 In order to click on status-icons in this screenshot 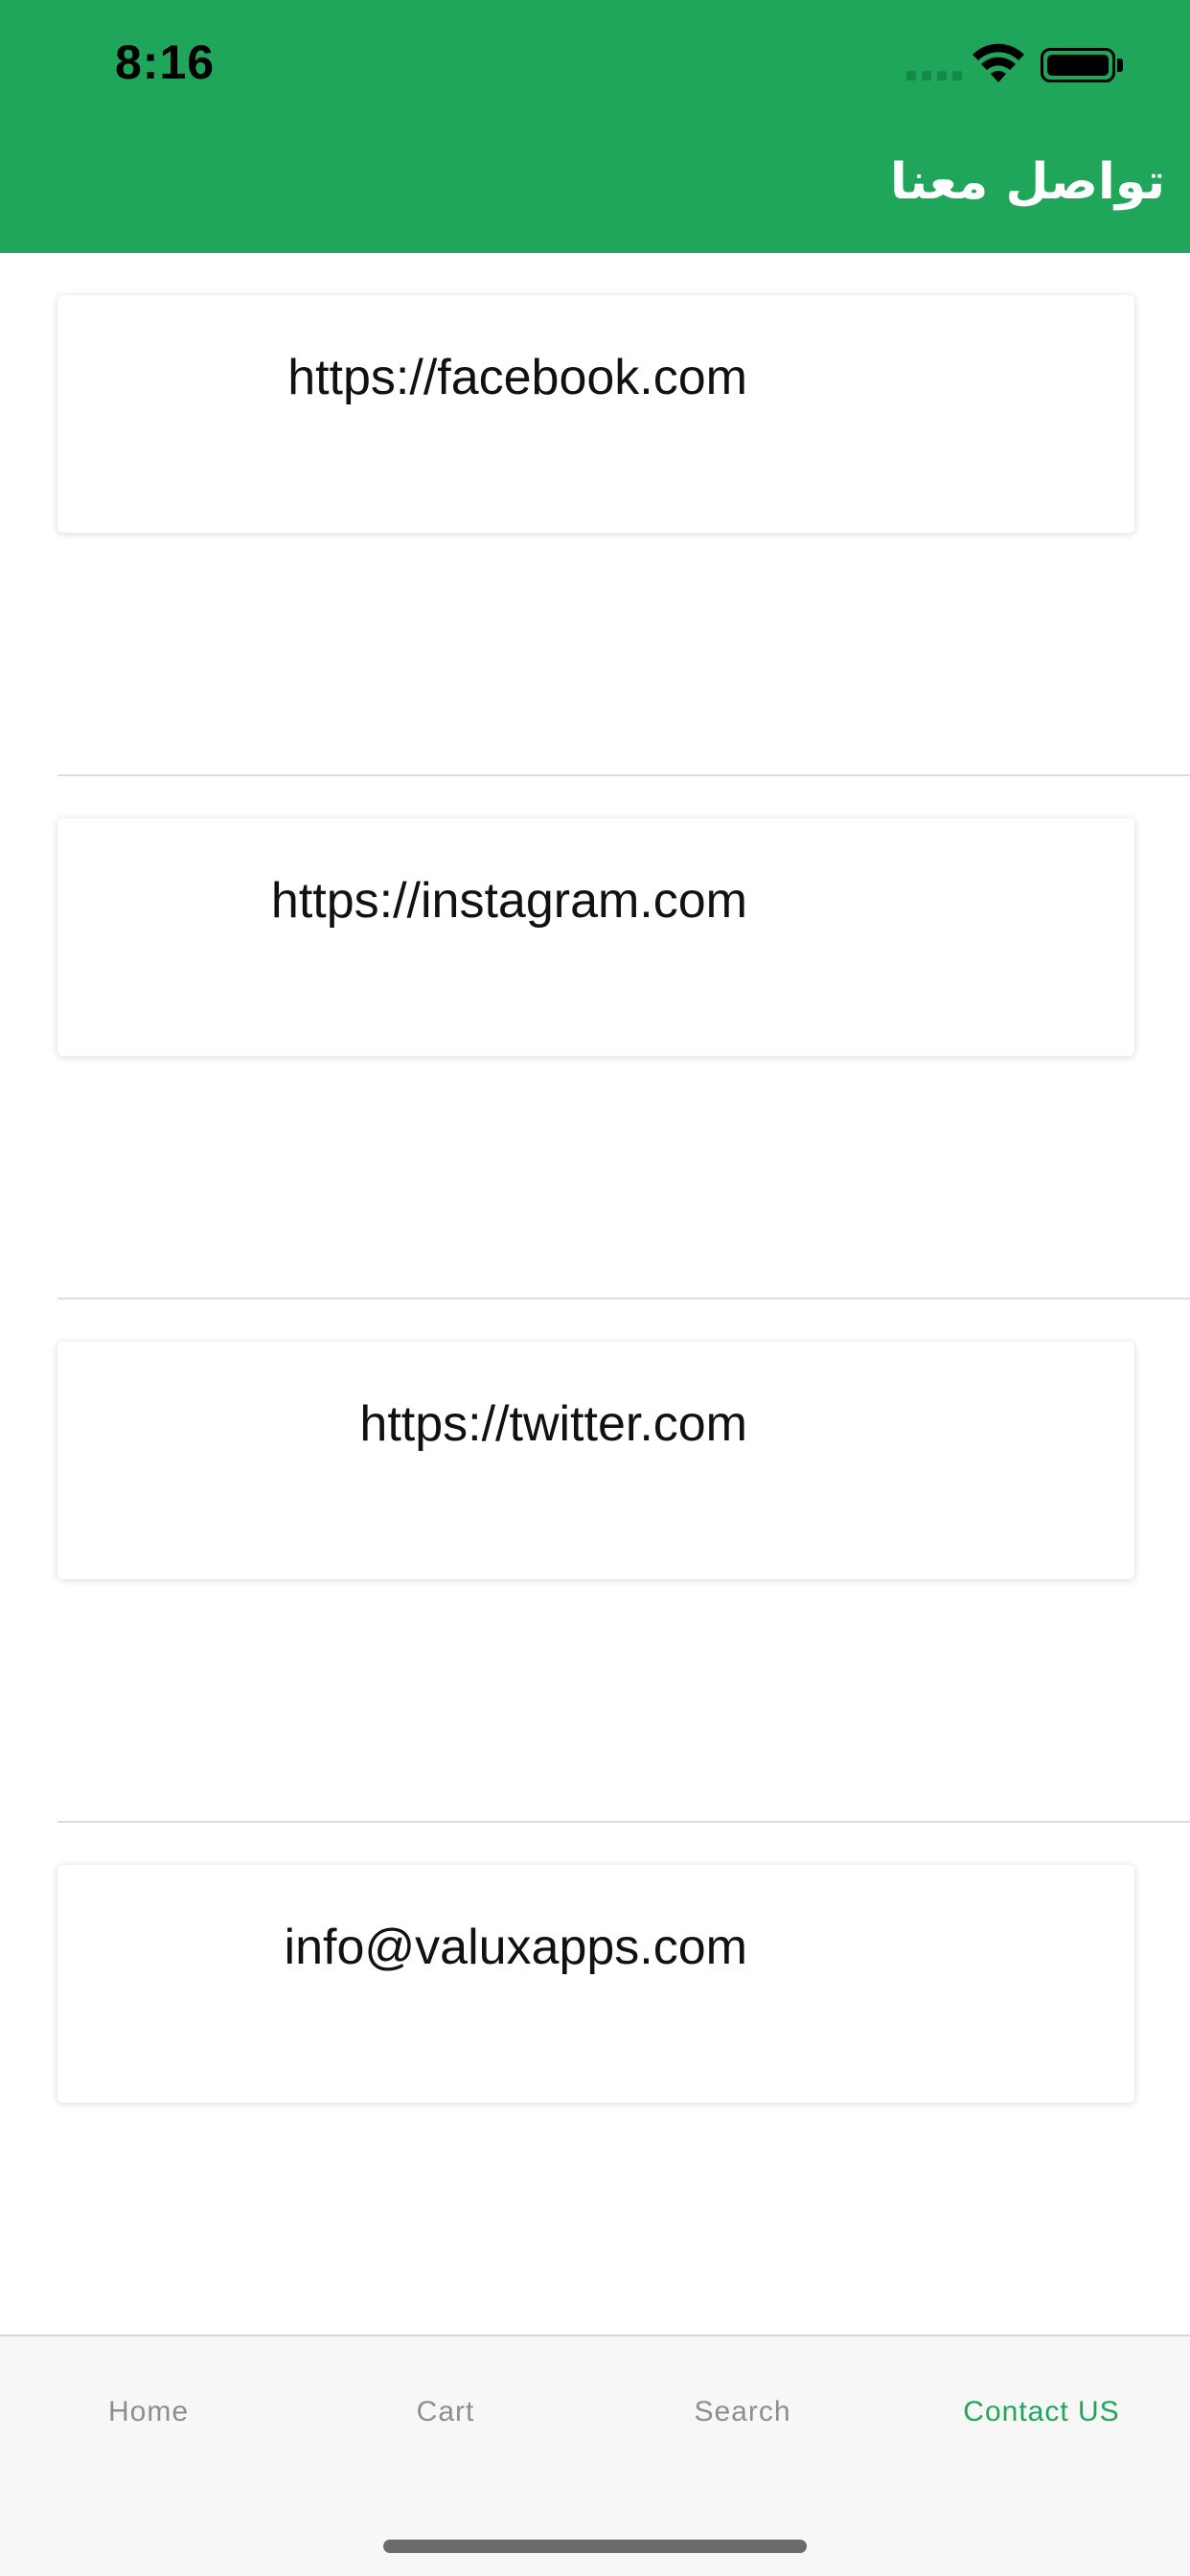, I will do `click(1016, 63)`.